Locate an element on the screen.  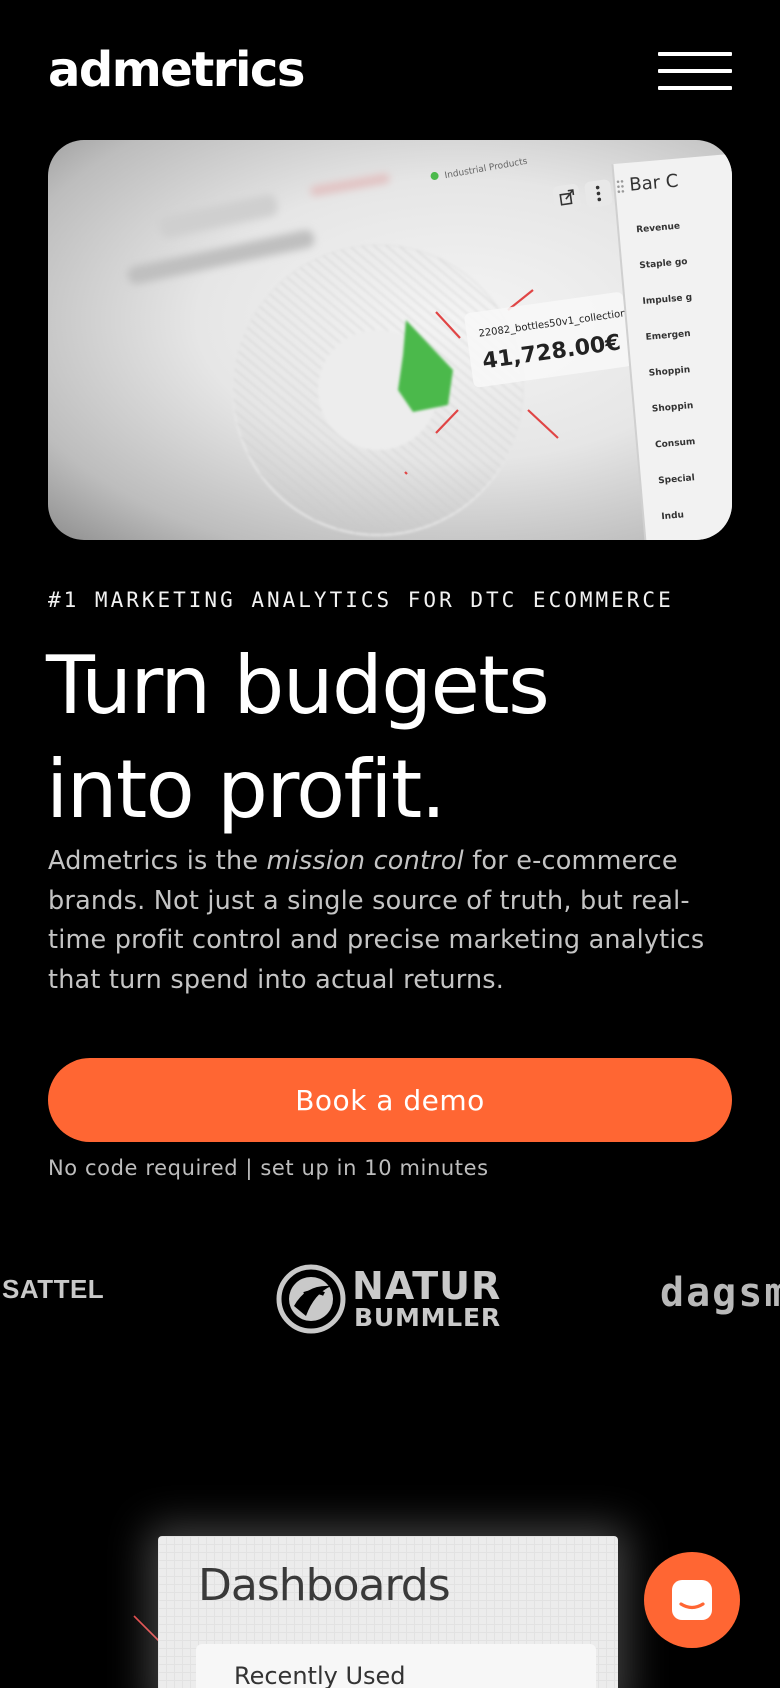
hero-eyebrow: #1 MARKETING ANALYTICS FOR DTC ECOMMERCE is located at coordinates (361, 600).